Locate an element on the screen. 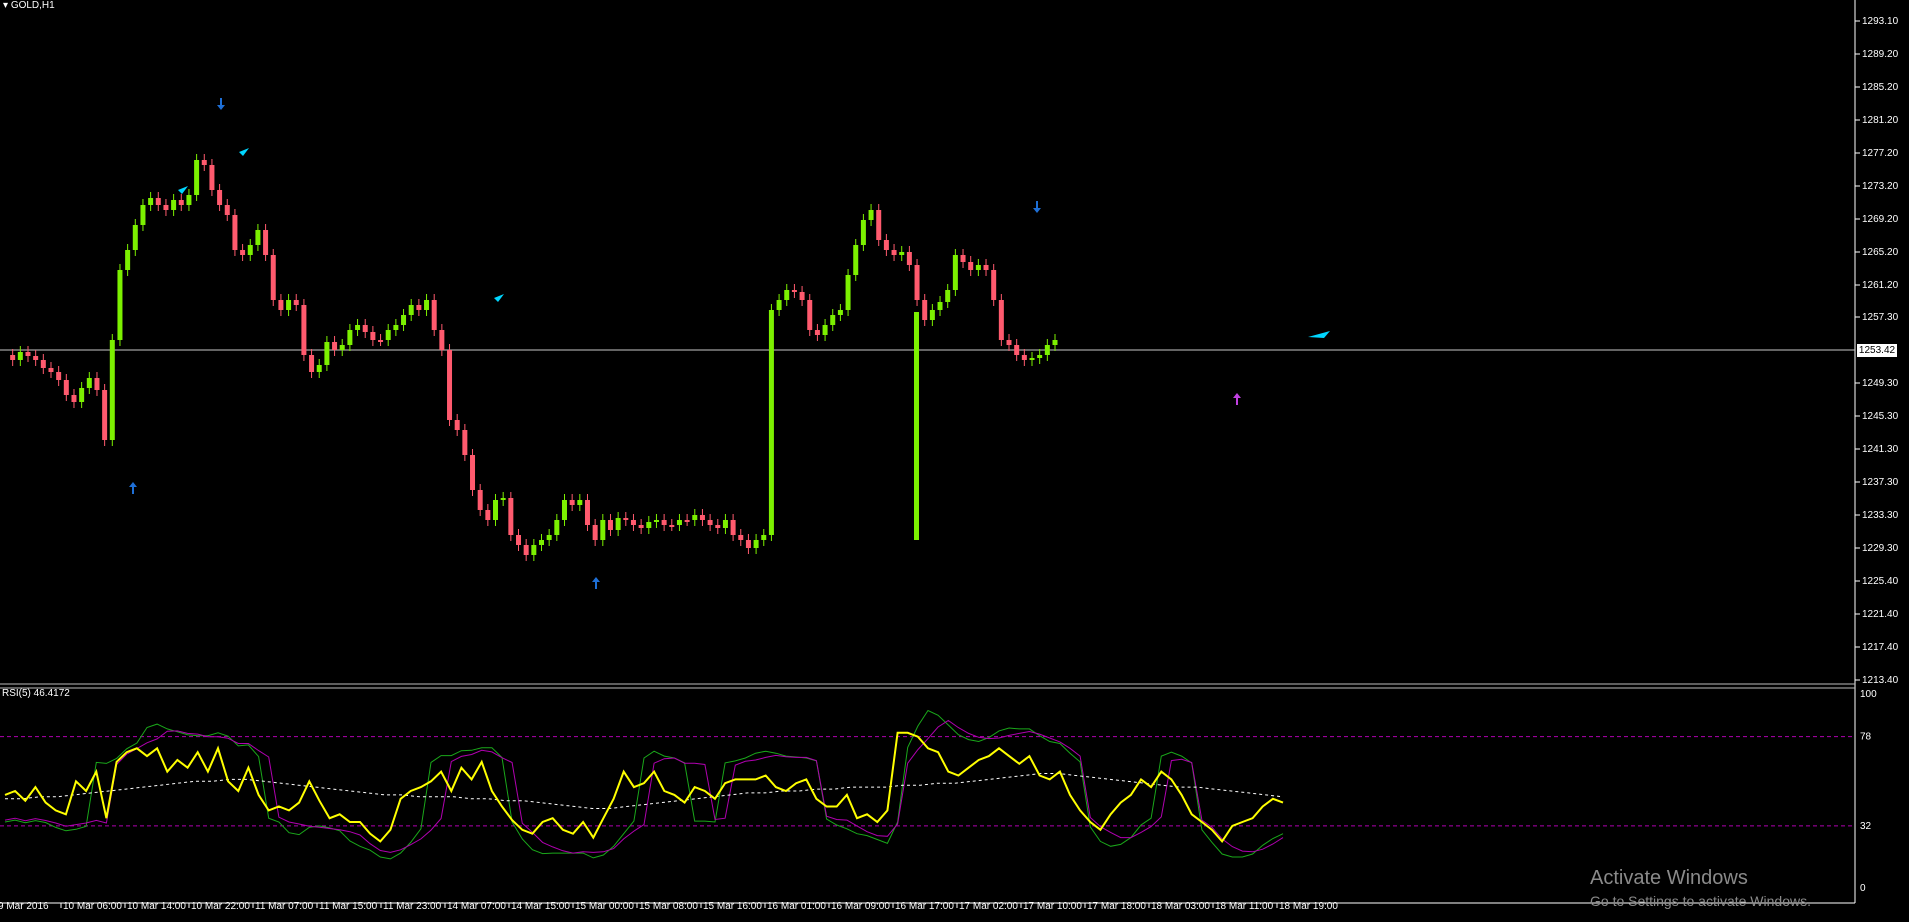 The image size is (1909, 922). rsi-smooth-magenta is located at coordinates (644, 786).